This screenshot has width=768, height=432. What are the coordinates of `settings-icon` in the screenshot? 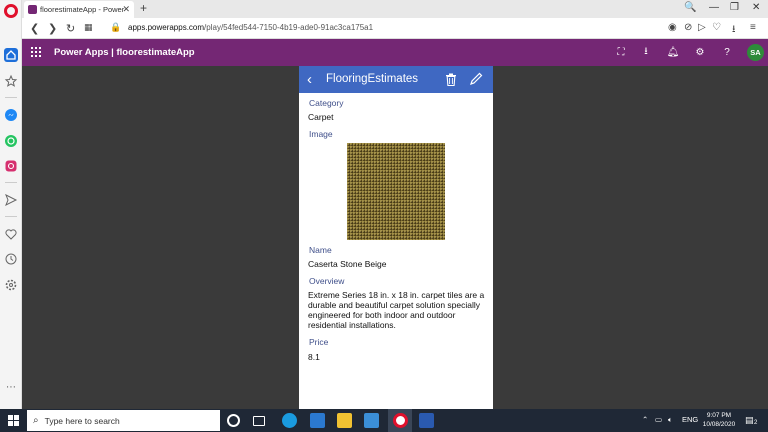 It's located at (11, 285).